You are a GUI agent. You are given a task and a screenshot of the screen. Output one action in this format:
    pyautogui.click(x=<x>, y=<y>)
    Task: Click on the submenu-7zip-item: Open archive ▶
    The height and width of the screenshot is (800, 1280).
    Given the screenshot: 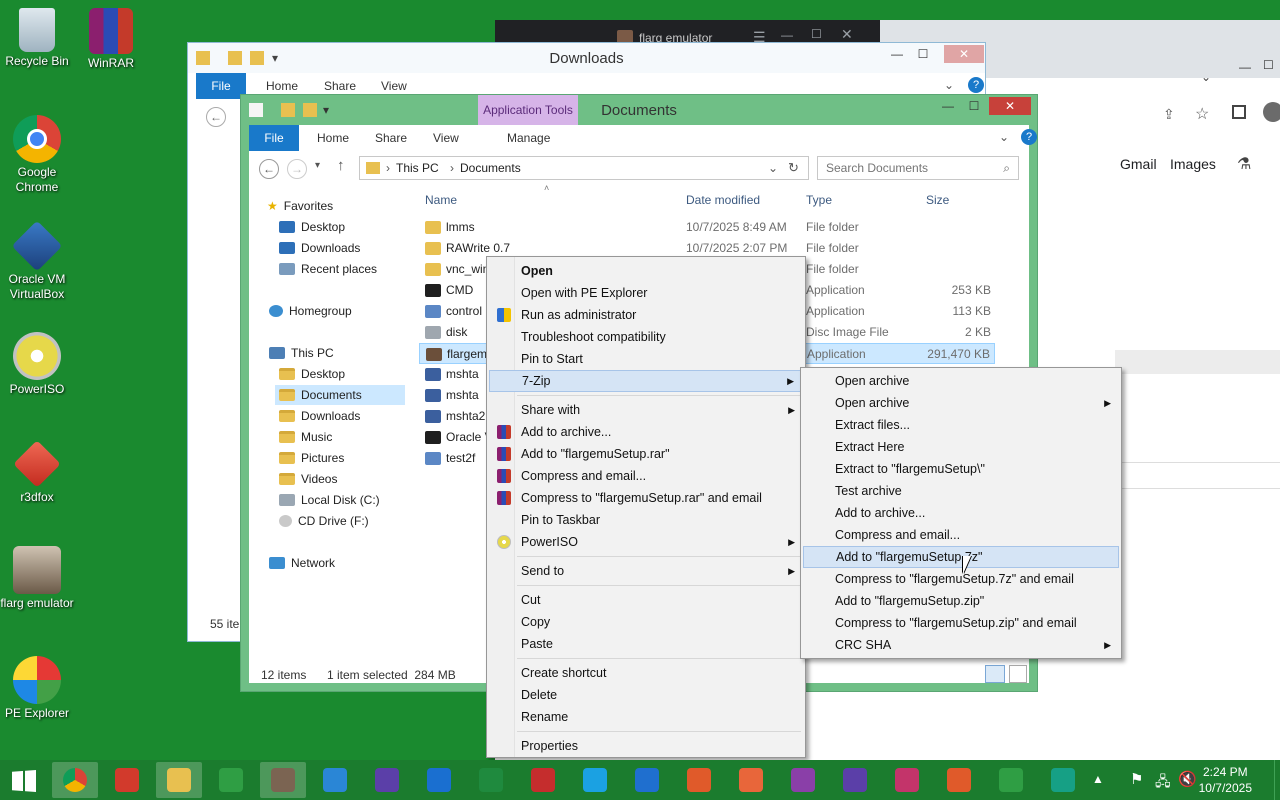 What is the action you would take?
    pyautogui.click(x=961, y=403)
    